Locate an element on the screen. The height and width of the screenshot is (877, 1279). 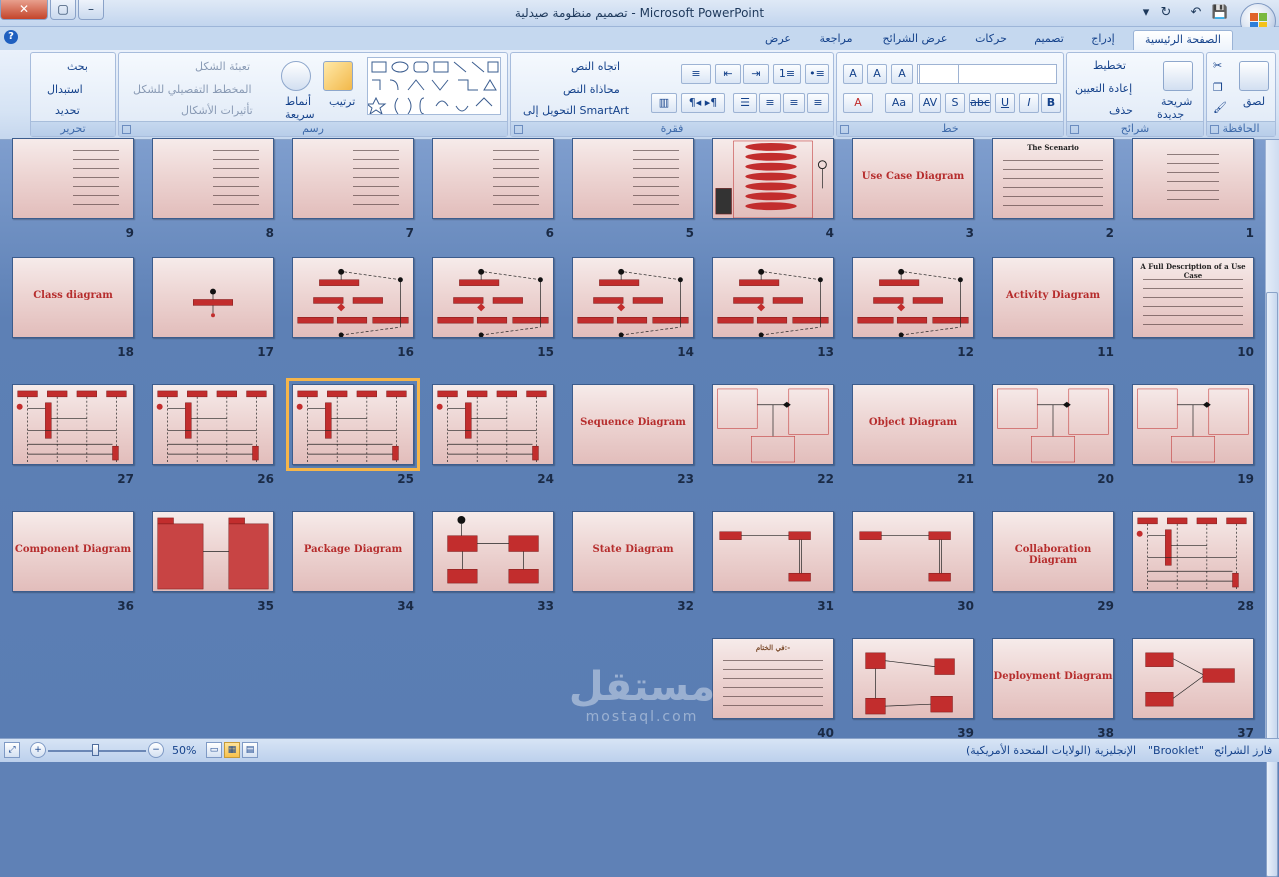
redo-icon: ↻ is located at coordinates (1166, 13).